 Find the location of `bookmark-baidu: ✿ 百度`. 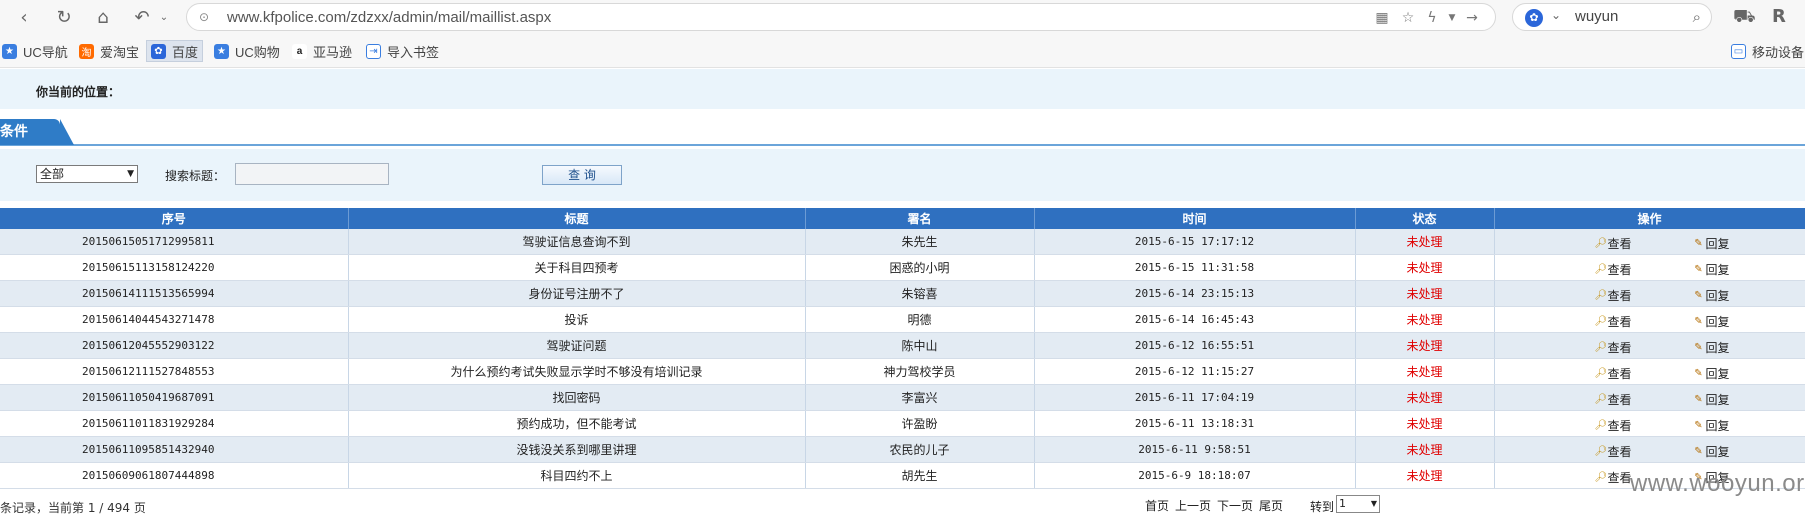

bookmark-baidu: ✿ 百度 is located at coordinates (175, 51).